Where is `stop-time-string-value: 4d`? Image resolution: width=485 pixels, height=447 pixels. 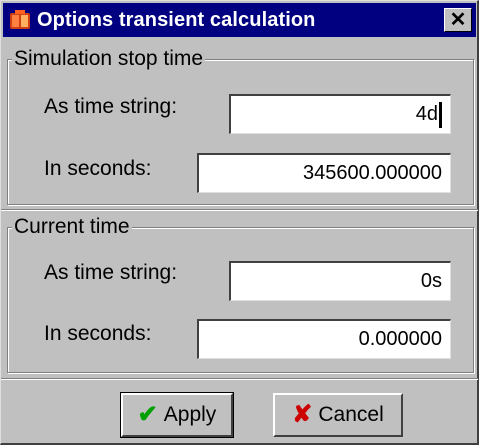 stop-time-string-value: 4d is located at coordinates (426, 114).